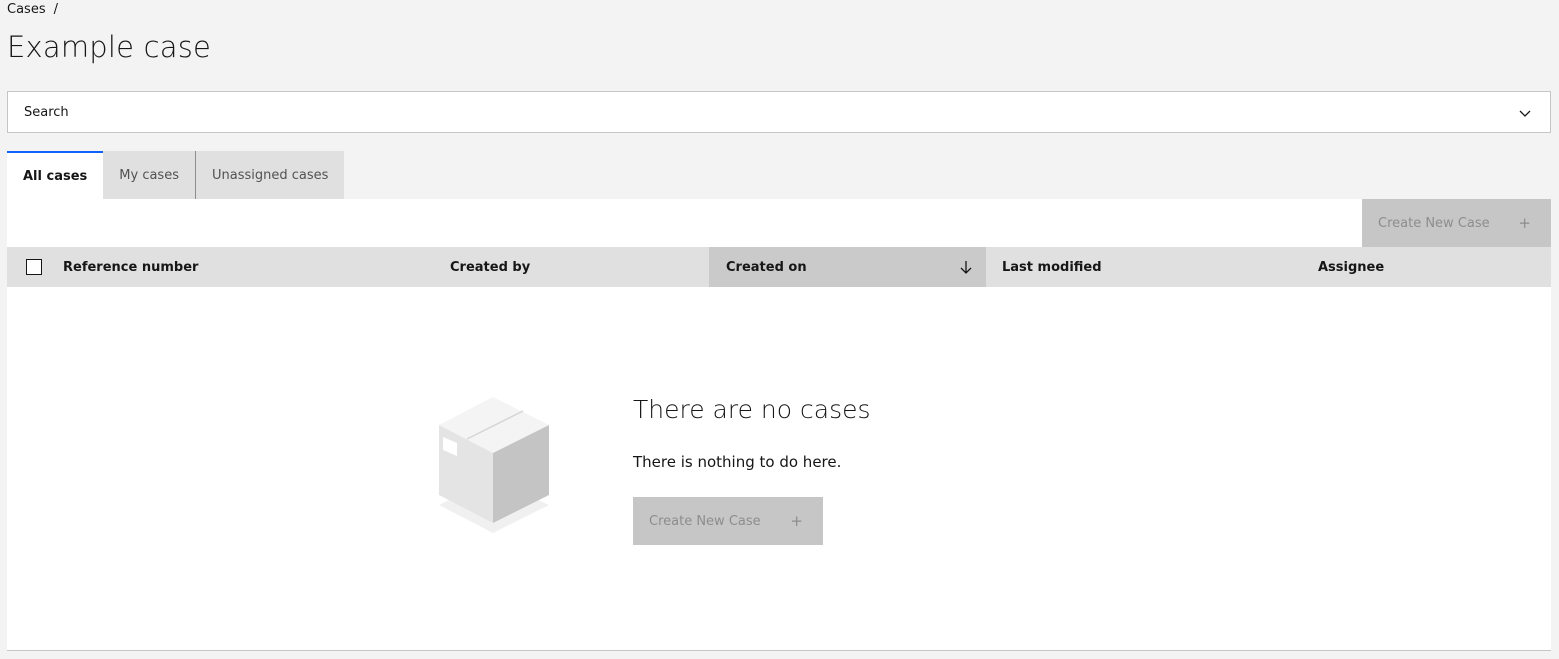 The width and height of the screenshot is (1559, 659). What do you see at coordinates (1052, 267) in the screenshot?
I see `column-header-last-modified: Last modified` at bounding box center [1052, 267].